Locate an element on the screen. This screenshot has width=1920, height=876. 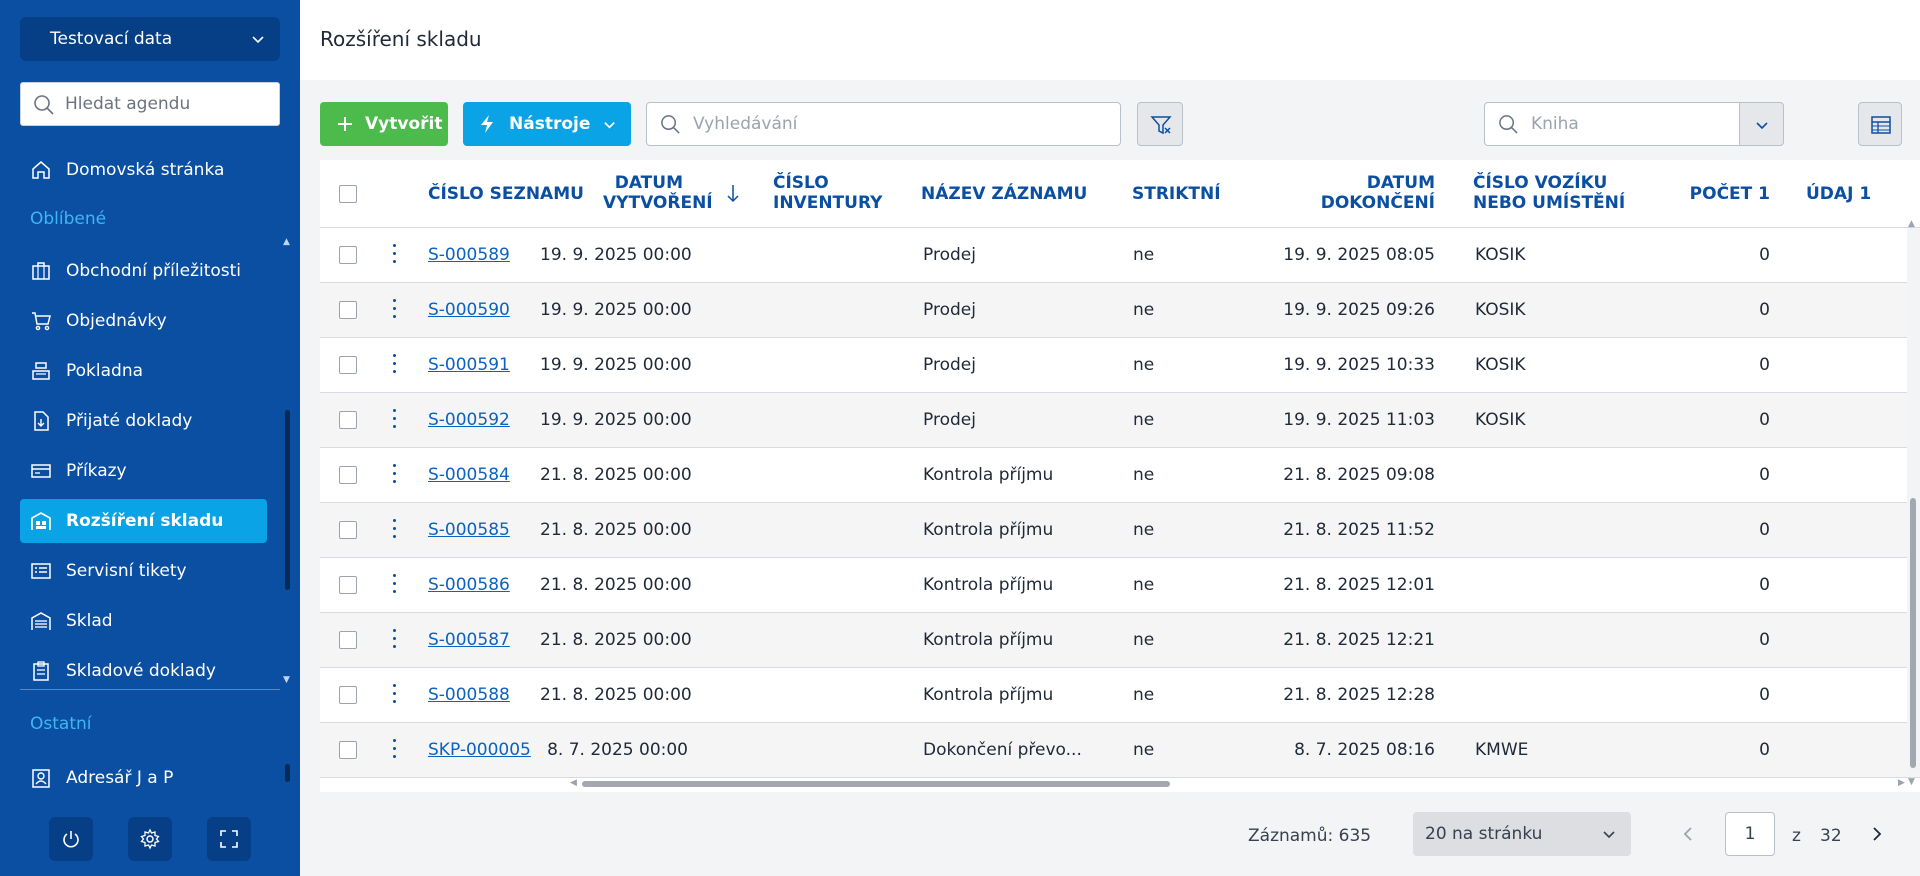
book-select-field is located at coordinates (1612, 124).